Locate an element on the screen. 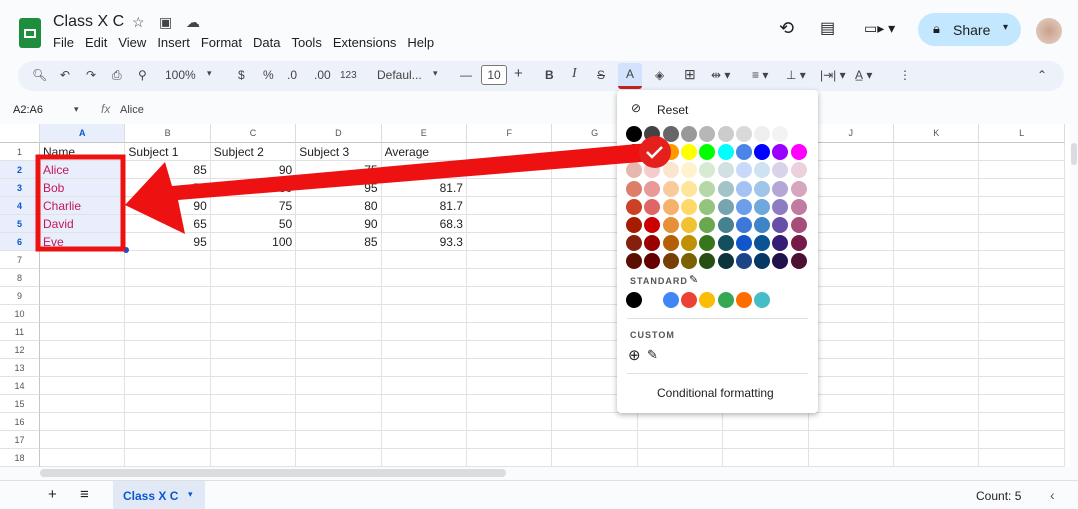 The width and height of the screenshot is (1078, 509). cell: David is located at coordinates (83, 224).